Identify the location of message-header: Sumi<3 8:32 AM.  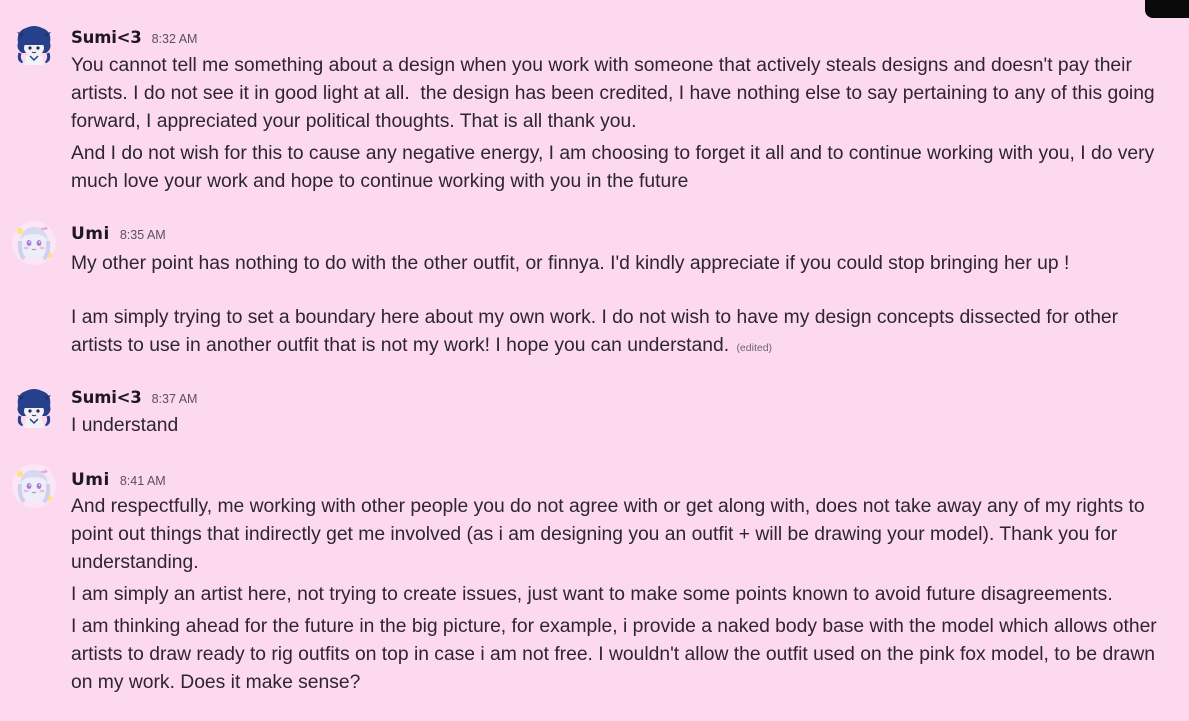
(134, 40).